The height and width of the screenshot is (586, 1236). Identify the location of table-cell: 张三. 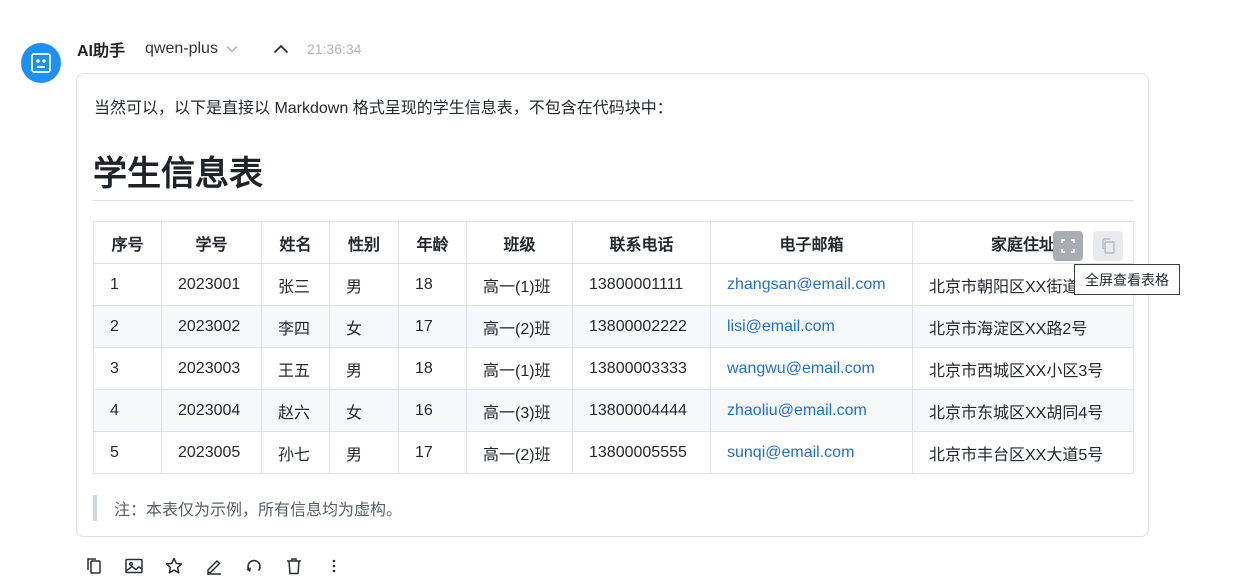
(295, 284).